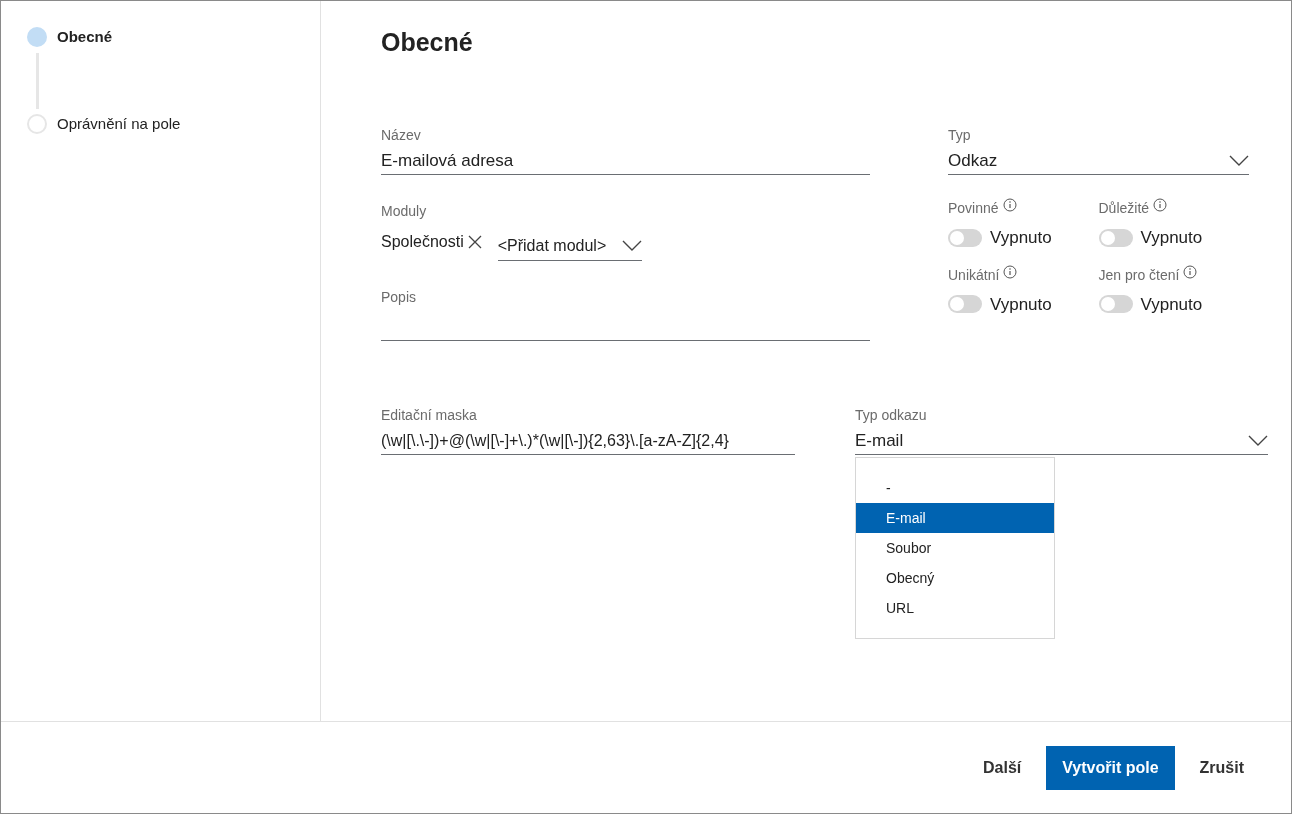 The image size is (1292, 814). What do you see at coordinates (1002, 767) in the screenshot?
I see `footer-button: Další` at bounding box center [1002, 767].